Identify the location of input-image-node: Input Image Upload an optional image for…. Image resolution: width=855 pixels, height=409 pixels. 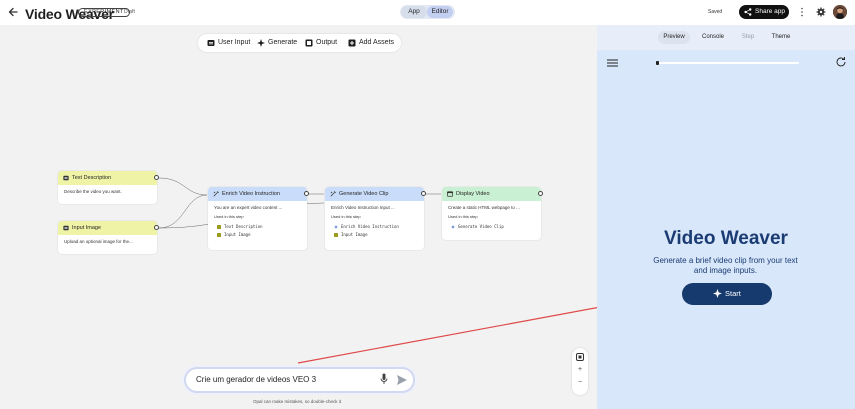
(108, 237).